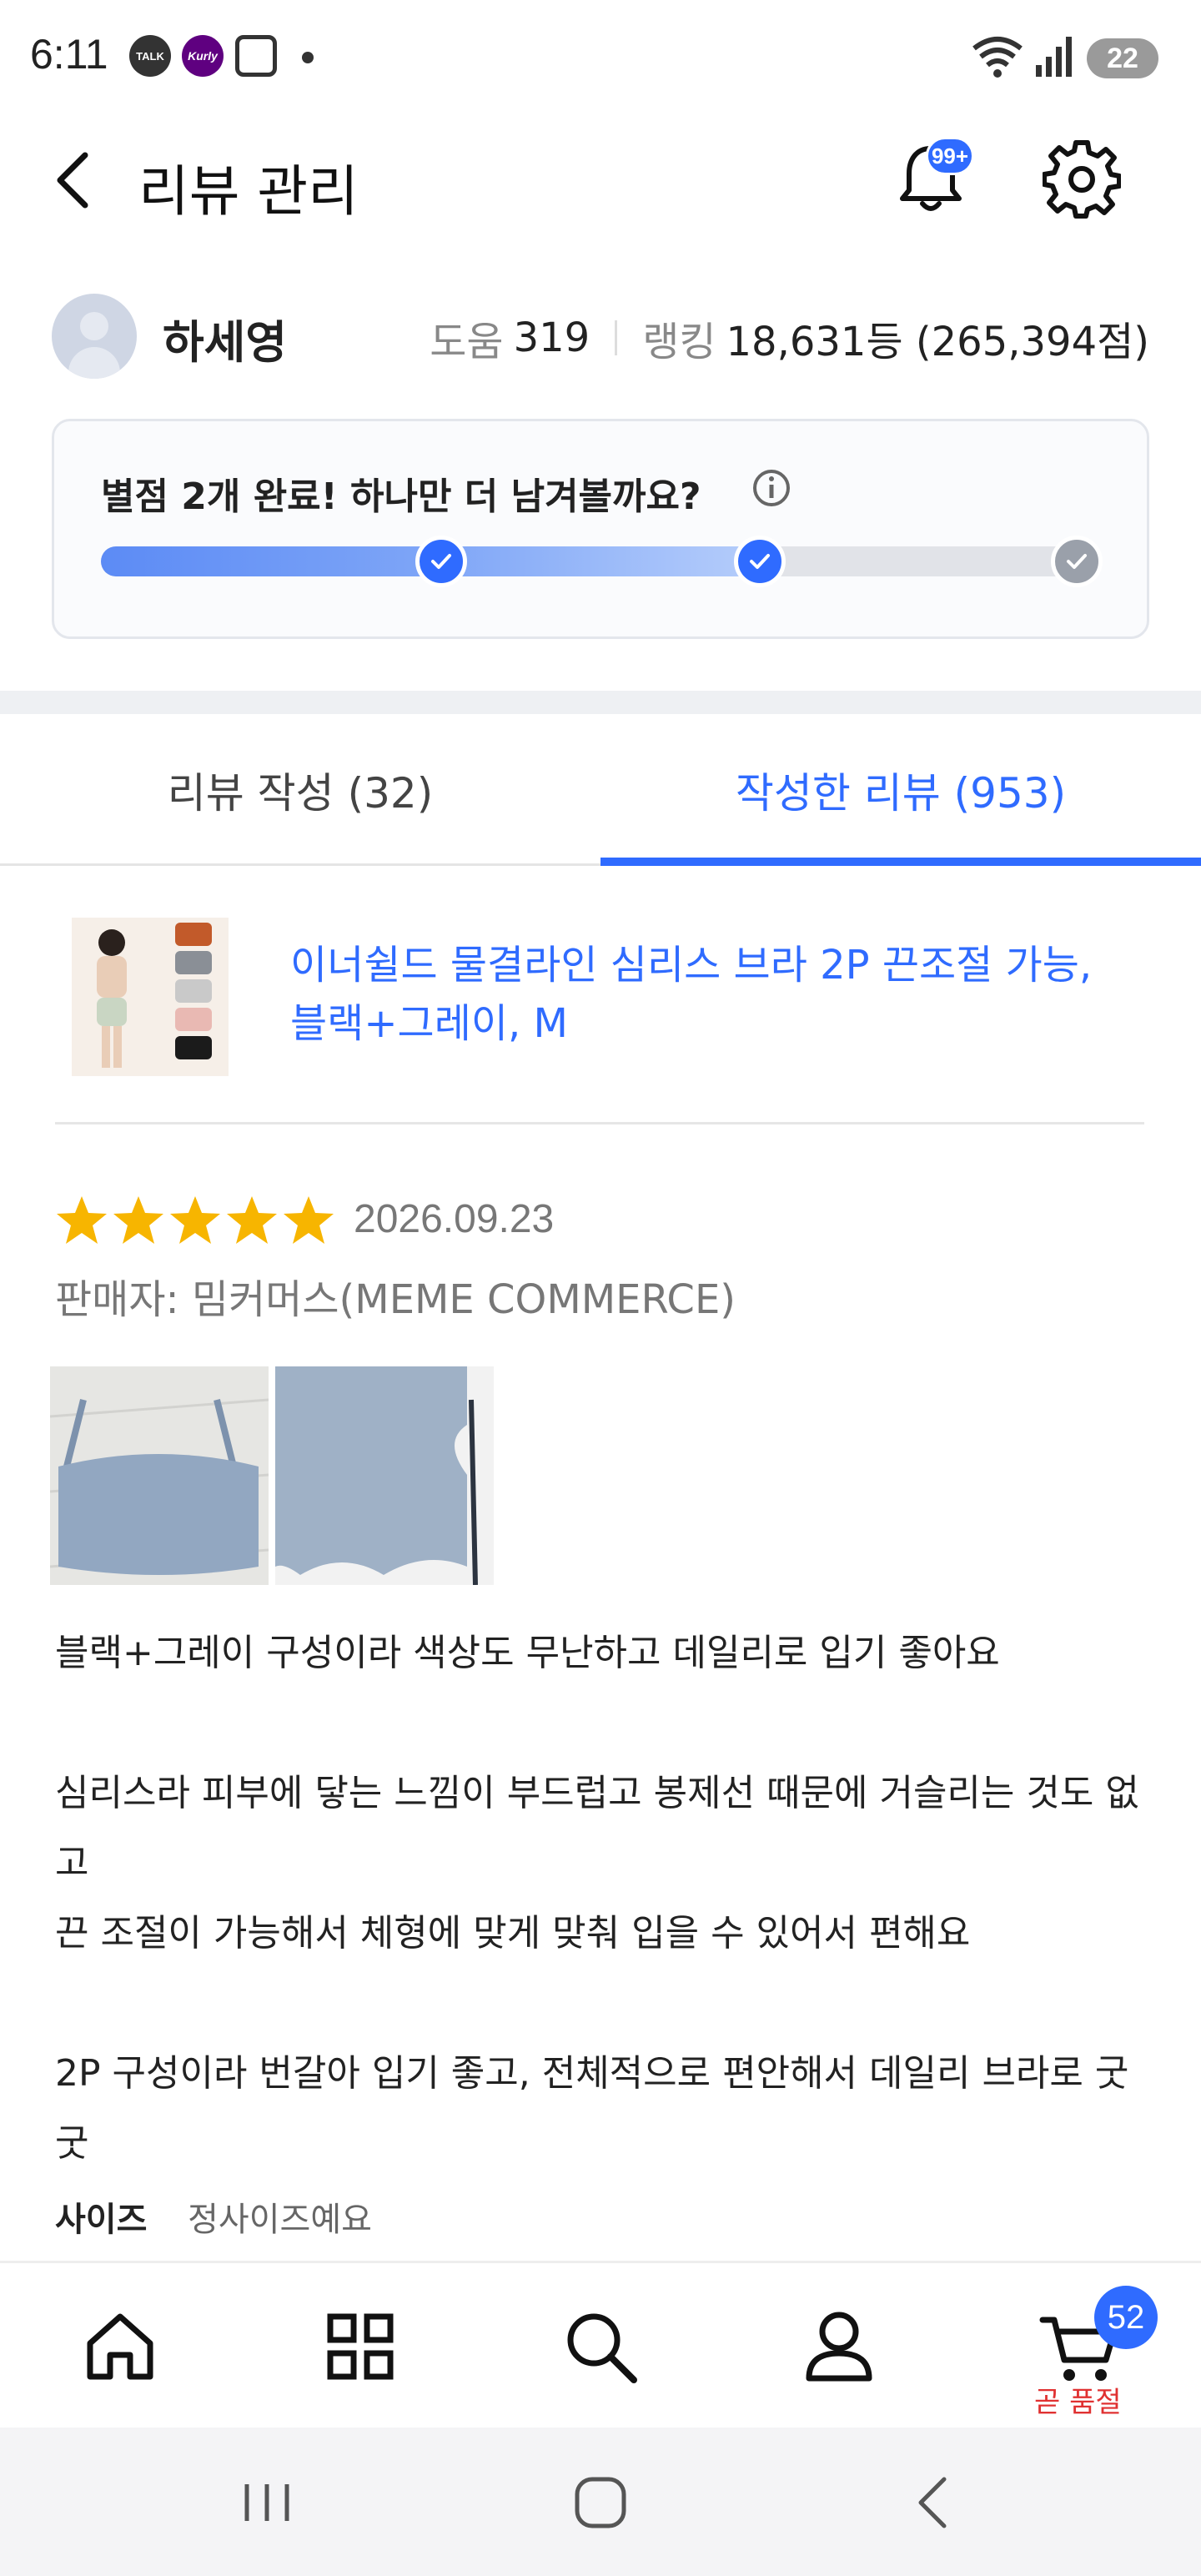 The height and width of the screenshot is (2576, 1201). What do you see at coordinates (256, 56) in the screenshot?
I see `screenshot-icon` at bounding box center [256, 56].